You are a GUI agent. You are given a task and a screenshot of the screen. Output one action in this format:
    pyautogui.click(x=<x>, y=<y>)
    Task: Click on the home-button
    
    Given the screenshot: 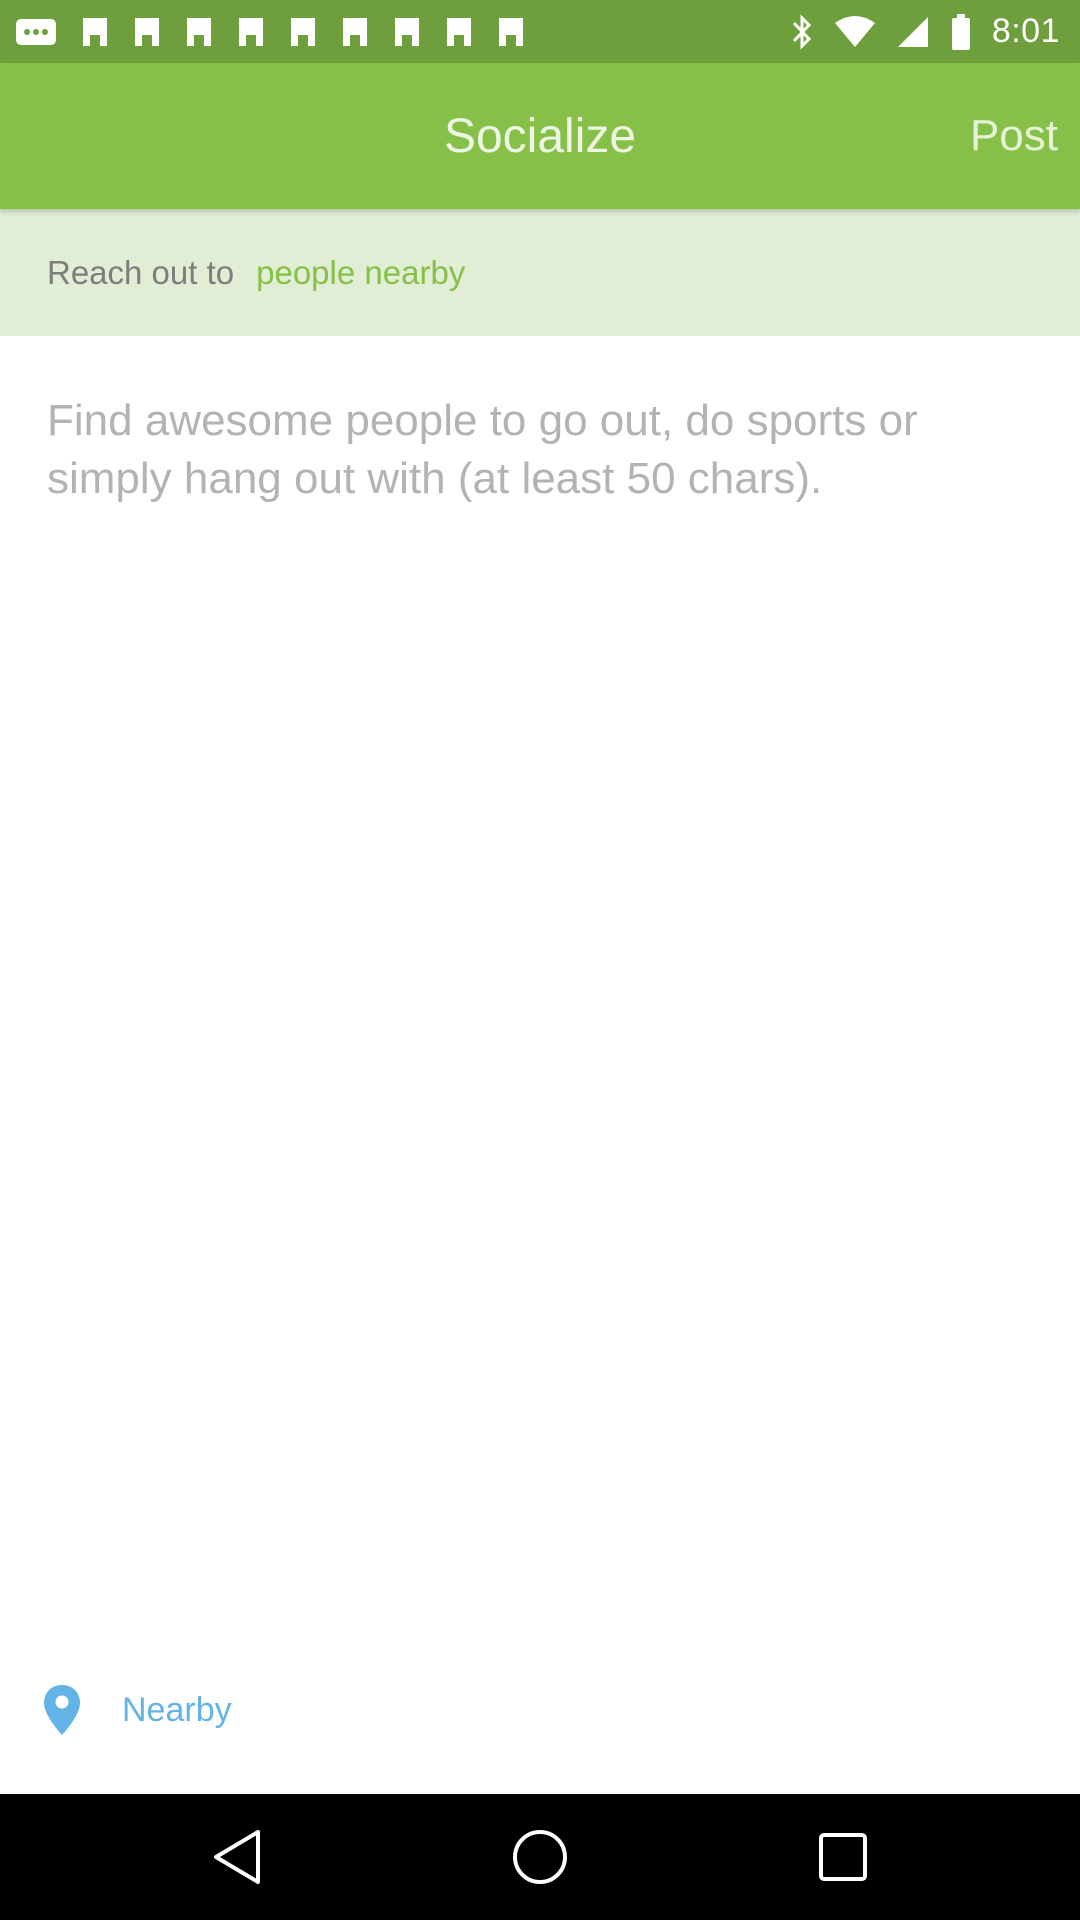 What is the action you would take?
    pyautogui.click(x=540, y=1857)
    